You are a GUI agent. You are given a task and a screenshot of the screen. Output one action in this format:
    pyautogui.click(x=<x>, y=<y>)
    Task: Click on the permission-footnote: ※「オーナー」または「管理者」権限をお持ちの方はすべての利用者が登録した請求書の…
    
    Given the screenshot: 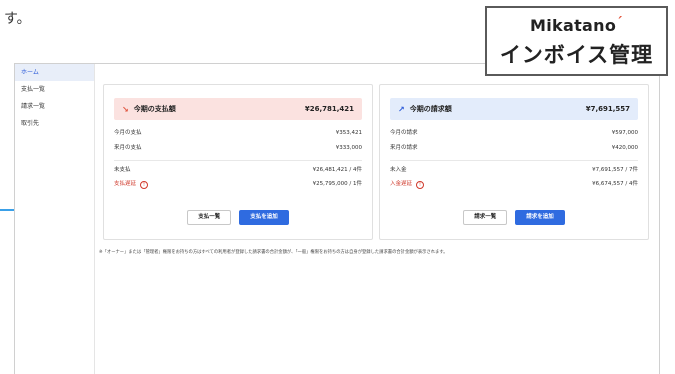 What is the action you would take?
    pyautogui.click(x=273, y=252)
    